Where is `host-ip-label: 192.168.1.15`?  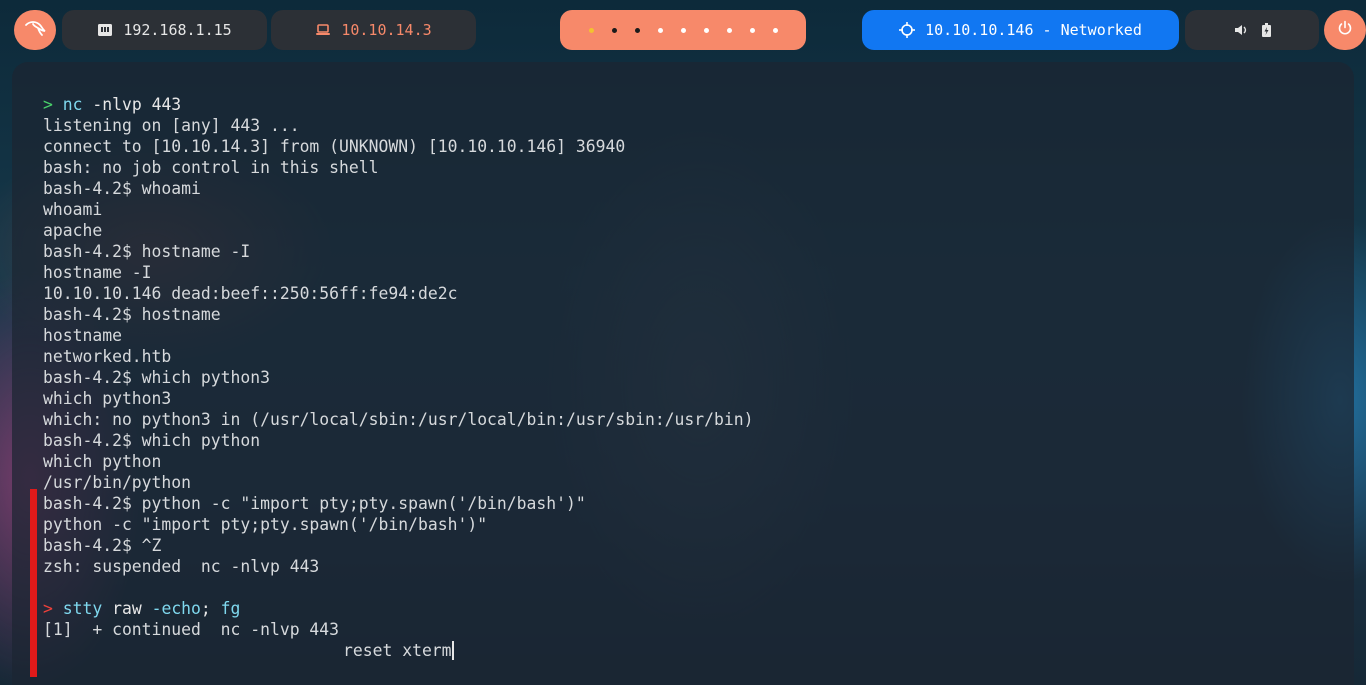
host-ip-label: 192.168.1.15 is located at coordinates (177, 30).